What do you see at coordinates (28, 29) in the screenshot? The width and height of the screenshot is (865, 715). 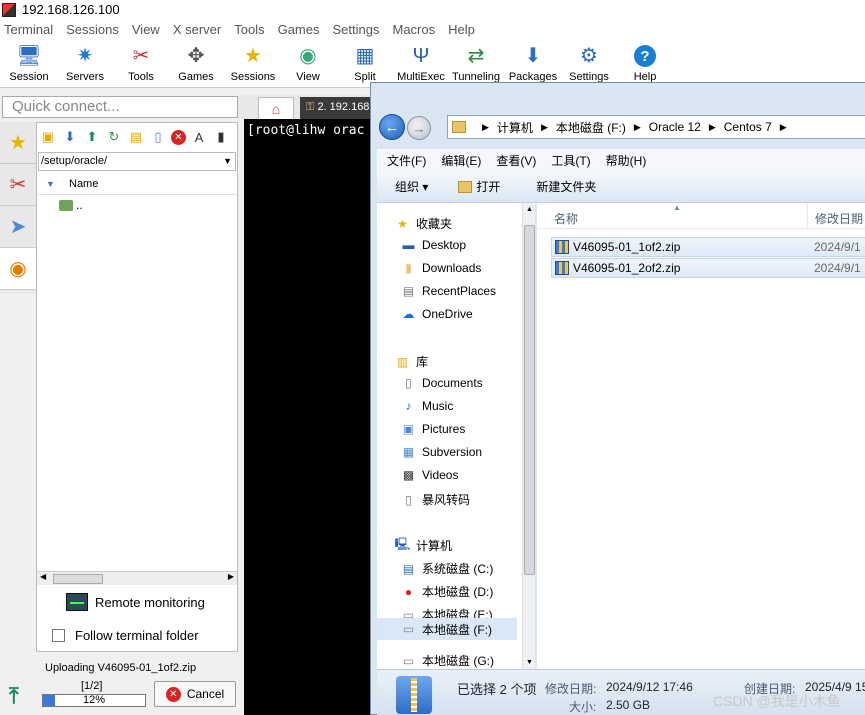 I see `menu-terminal: Terminal` at bounding box center [28, 29].